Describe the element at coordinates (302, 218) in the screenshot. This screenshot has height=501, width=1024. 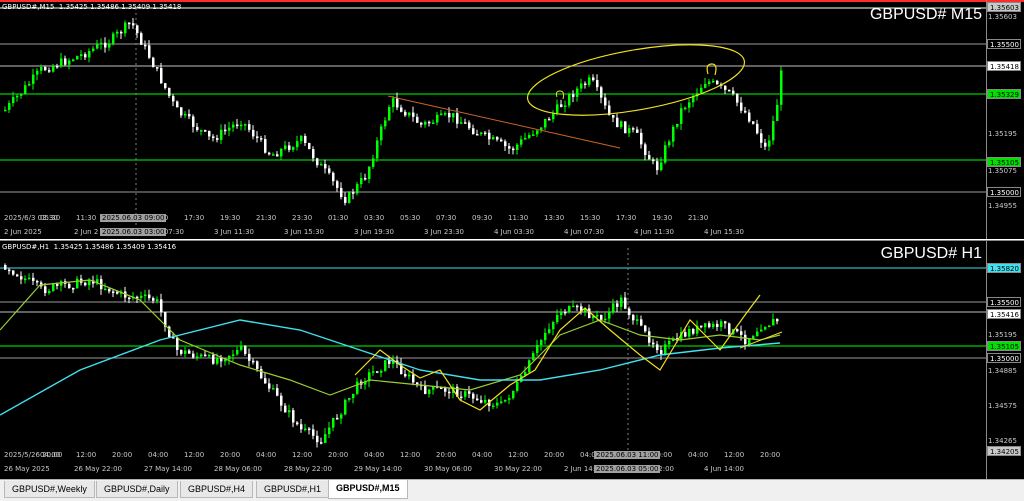
I see `time-tick-label: 23:30` at that location.